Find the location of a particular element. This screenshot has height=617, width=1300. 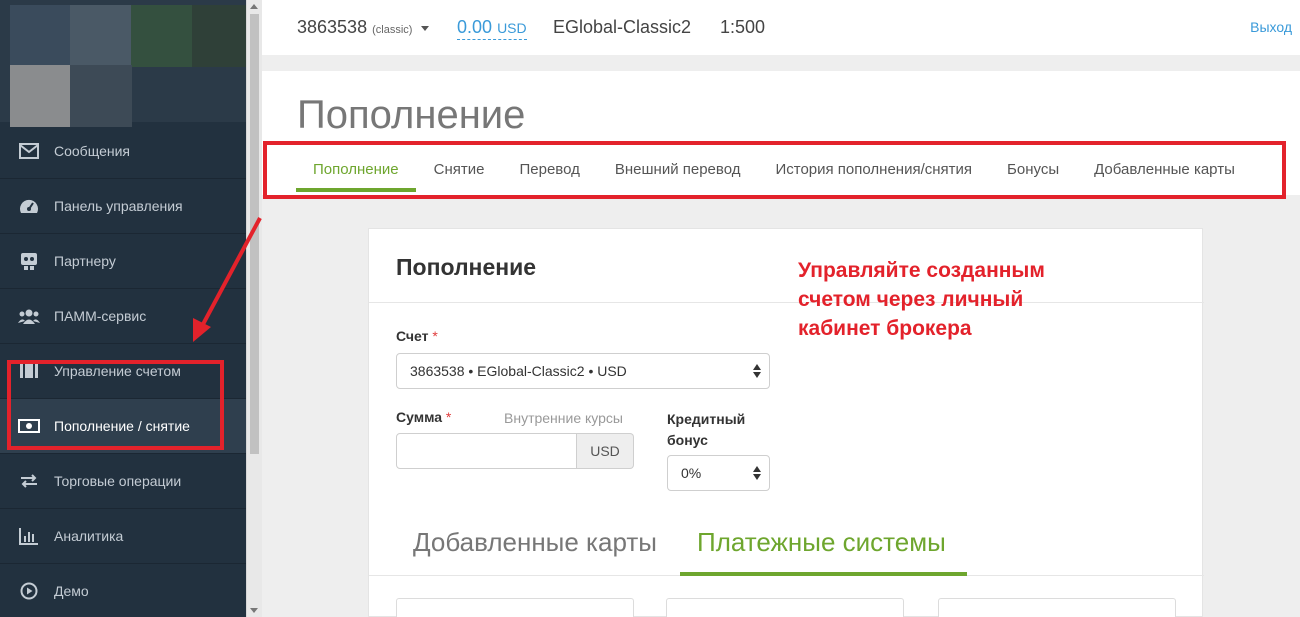

internal-rates-link: Внутренние курсы is located at coordinates (563, 418).